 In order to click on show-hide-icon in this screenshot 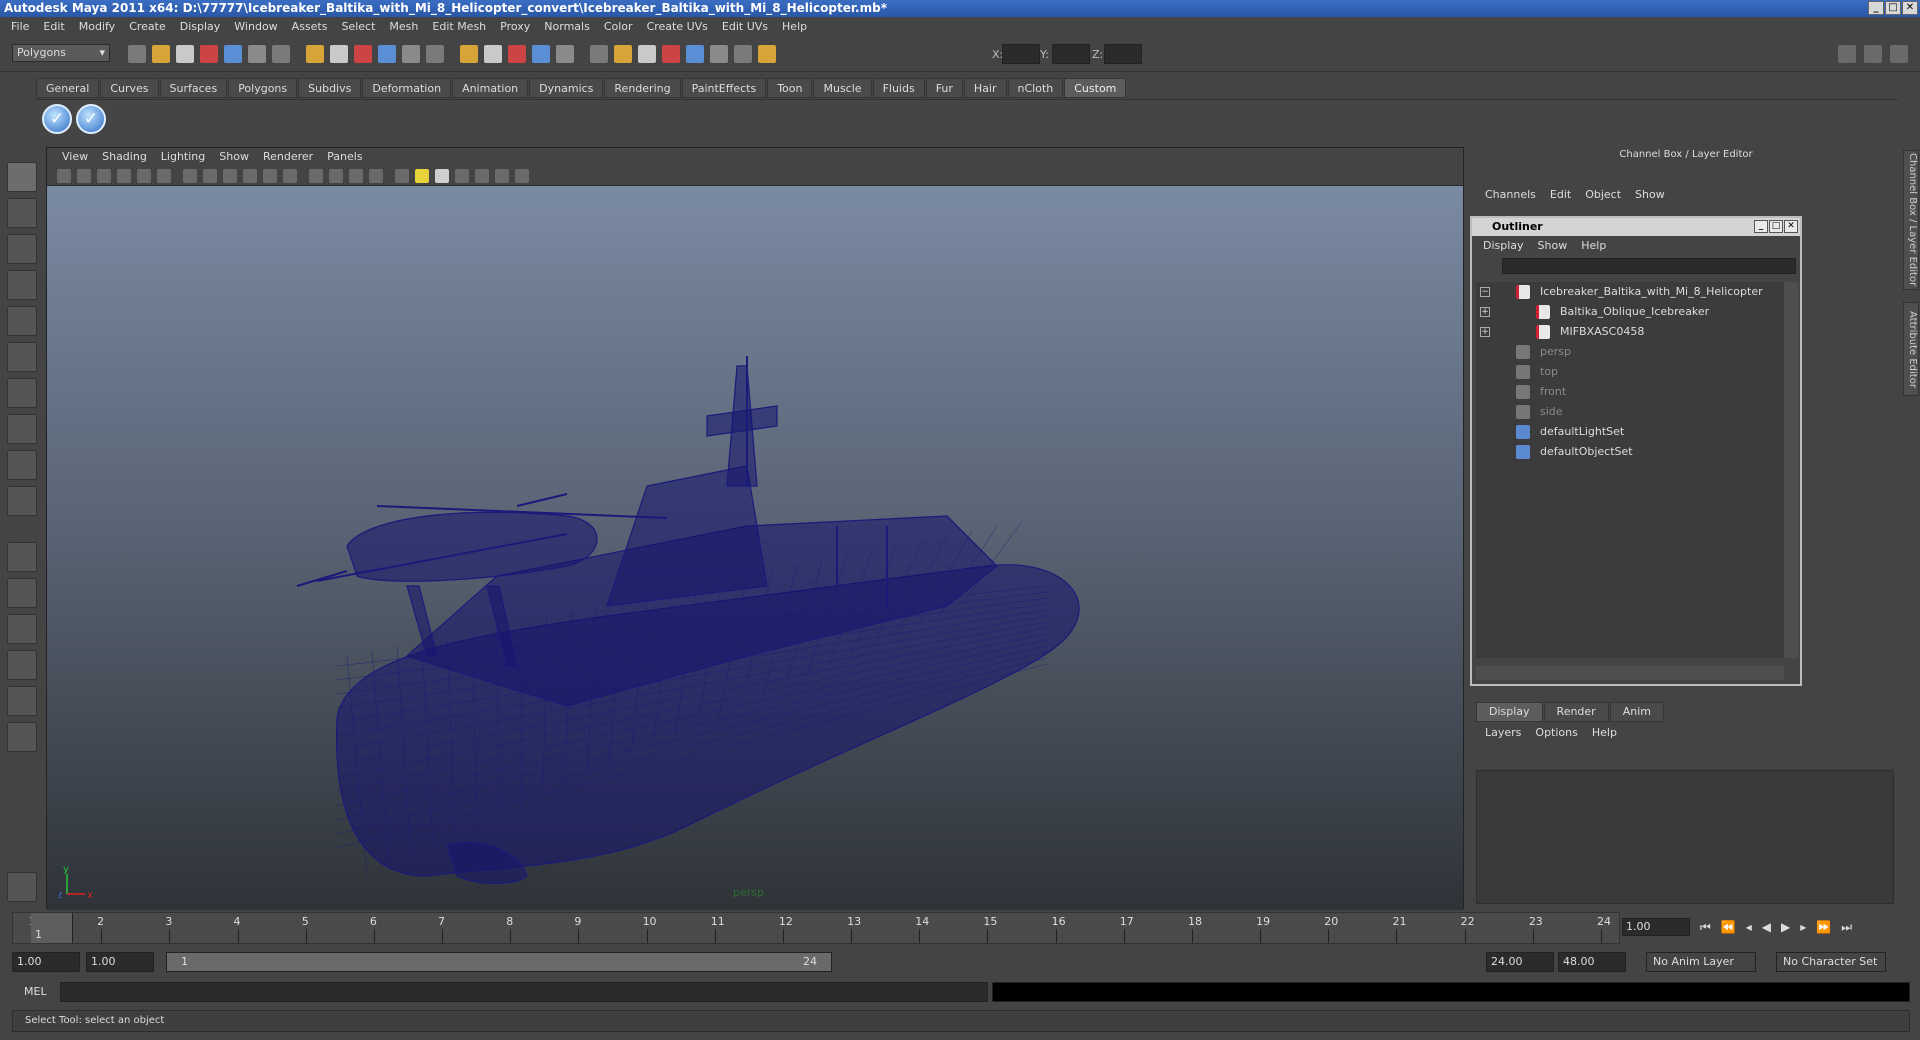, I will do `click(671, 54)`.